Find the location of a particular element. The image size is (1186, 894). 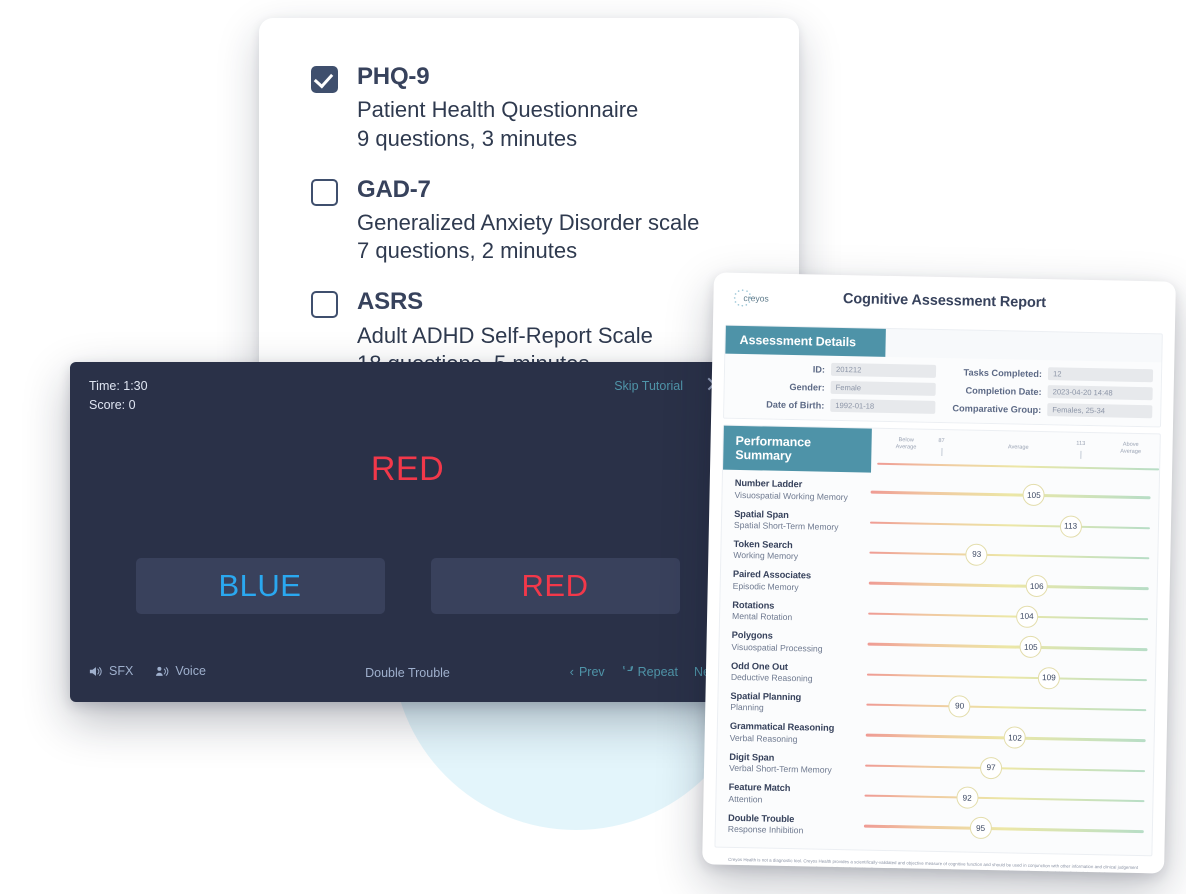

performance-row-names: Grammatical Reasoning Verbal Reasoning is located at coordinates (798, 733).